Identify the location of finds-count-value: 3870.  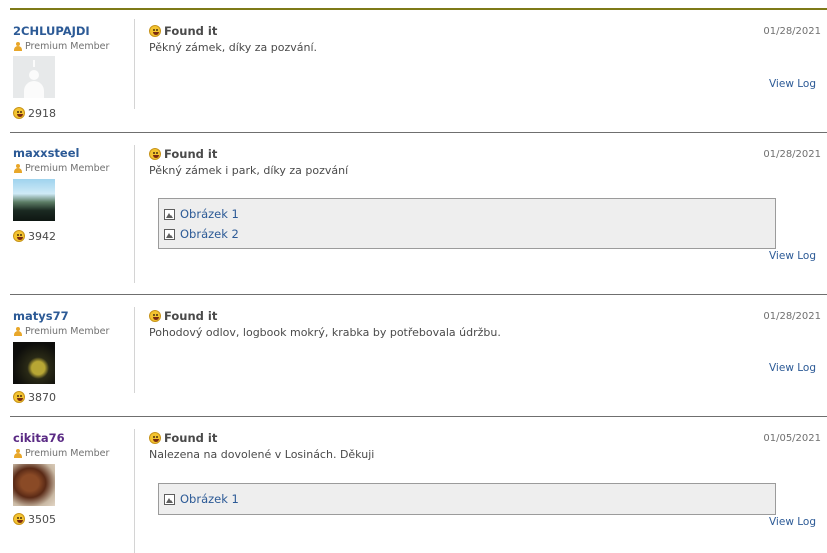
(42, 397).